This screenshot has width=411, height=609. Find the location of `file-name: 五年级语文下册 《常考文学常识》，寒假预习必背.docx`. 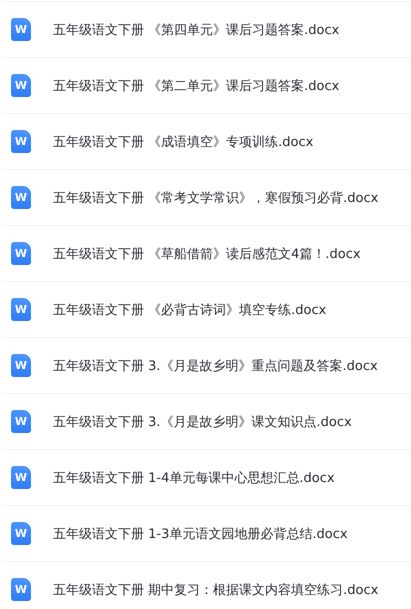

file-name: 五年级语文下册 《常考文学常识》，寒假预习必背.docx is located at coordinates (215, 198).